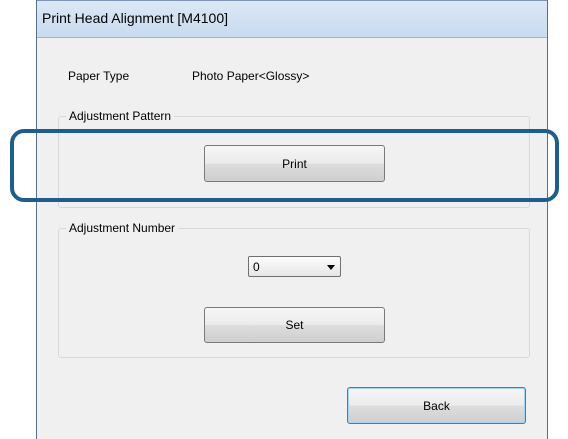 This screenshot has width=568, height=439. What do you see at coordinates (99, 76) in the screenshot?
I see `paper-type-label: Paper Type` at bounding box center [99, 76].